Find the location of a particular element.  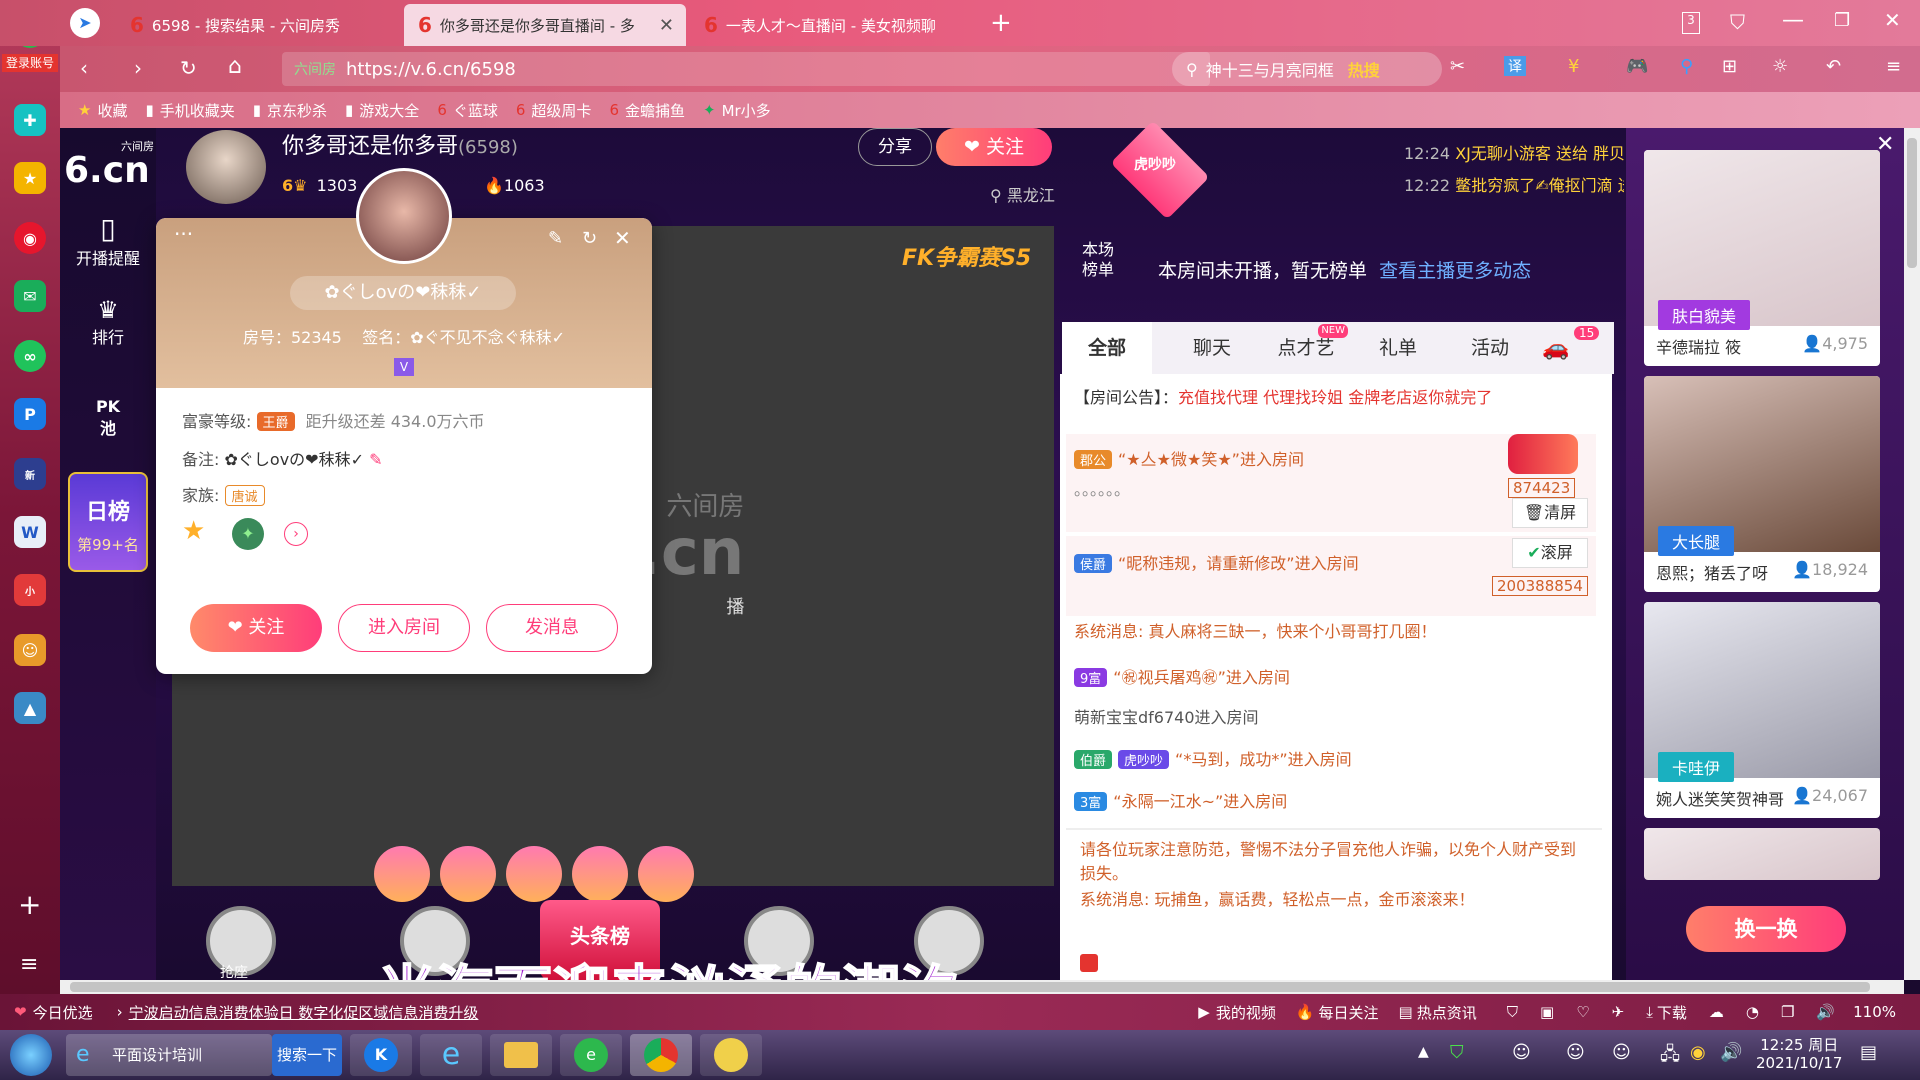

search-input: ⚲ 神十三与月亮同框 热搜 is located at coordinates (1307, 69).